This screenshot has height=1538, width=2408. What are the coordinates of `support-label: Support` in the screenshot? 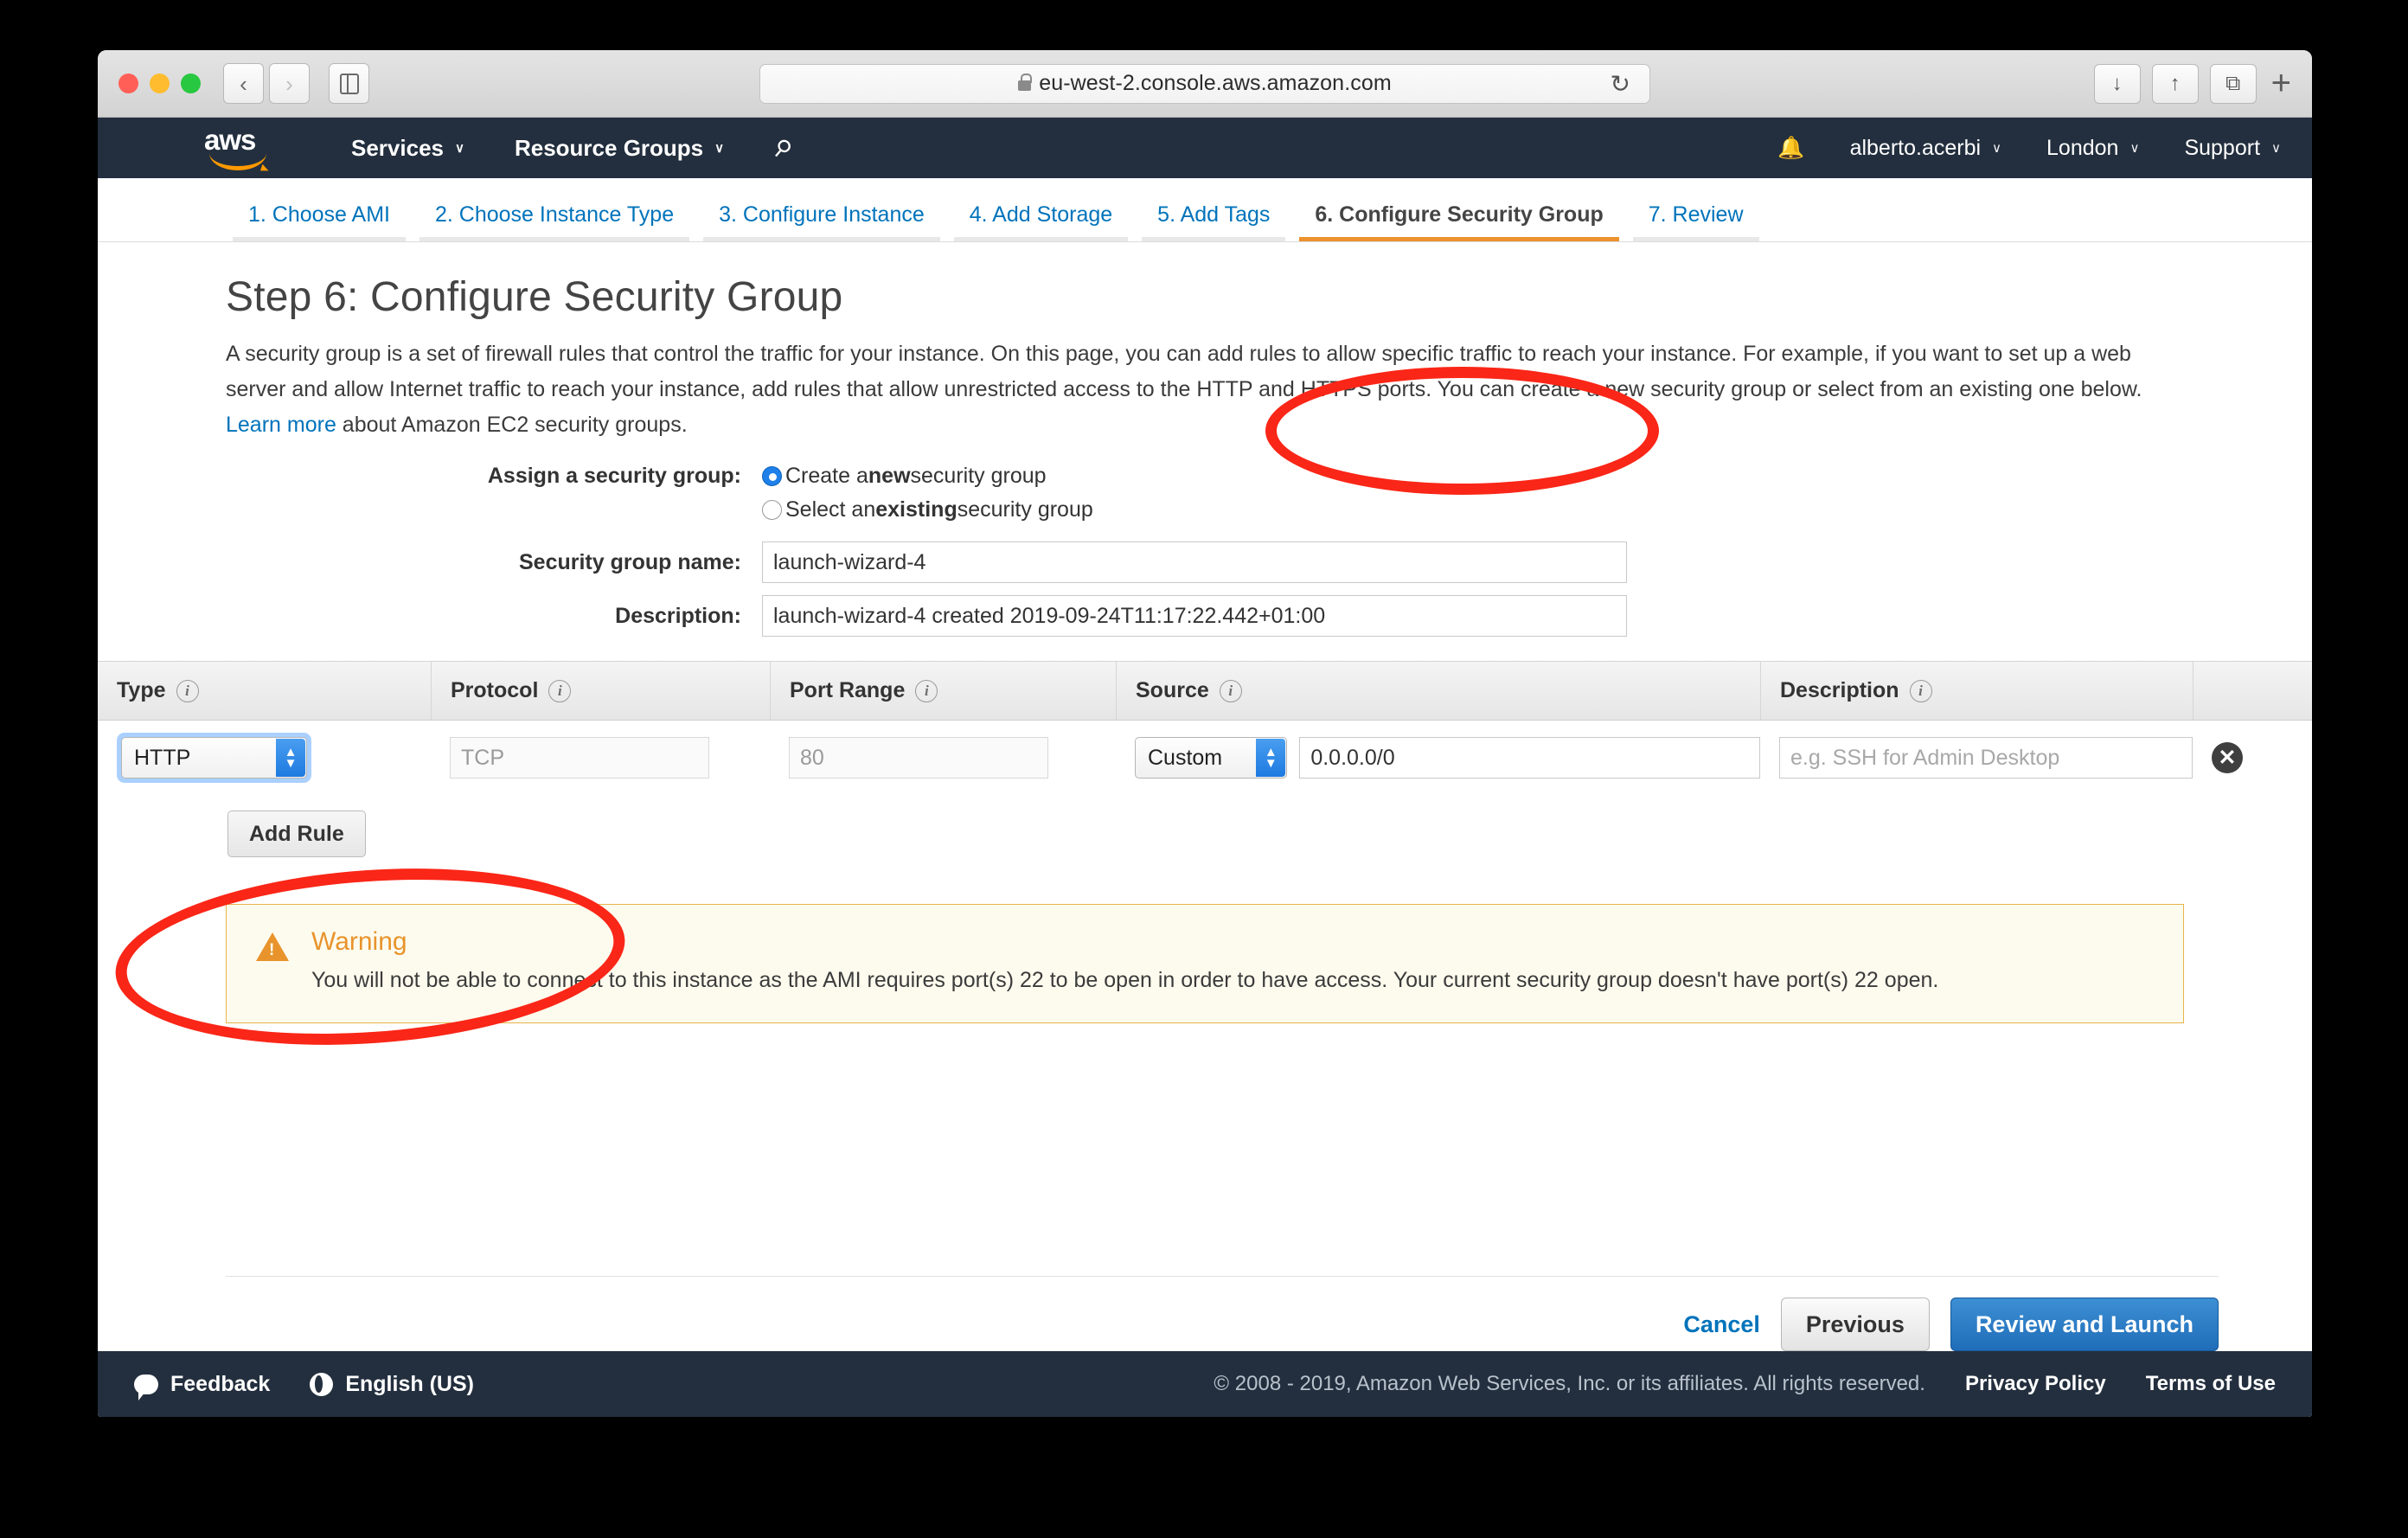 It's located at (2222, 147).